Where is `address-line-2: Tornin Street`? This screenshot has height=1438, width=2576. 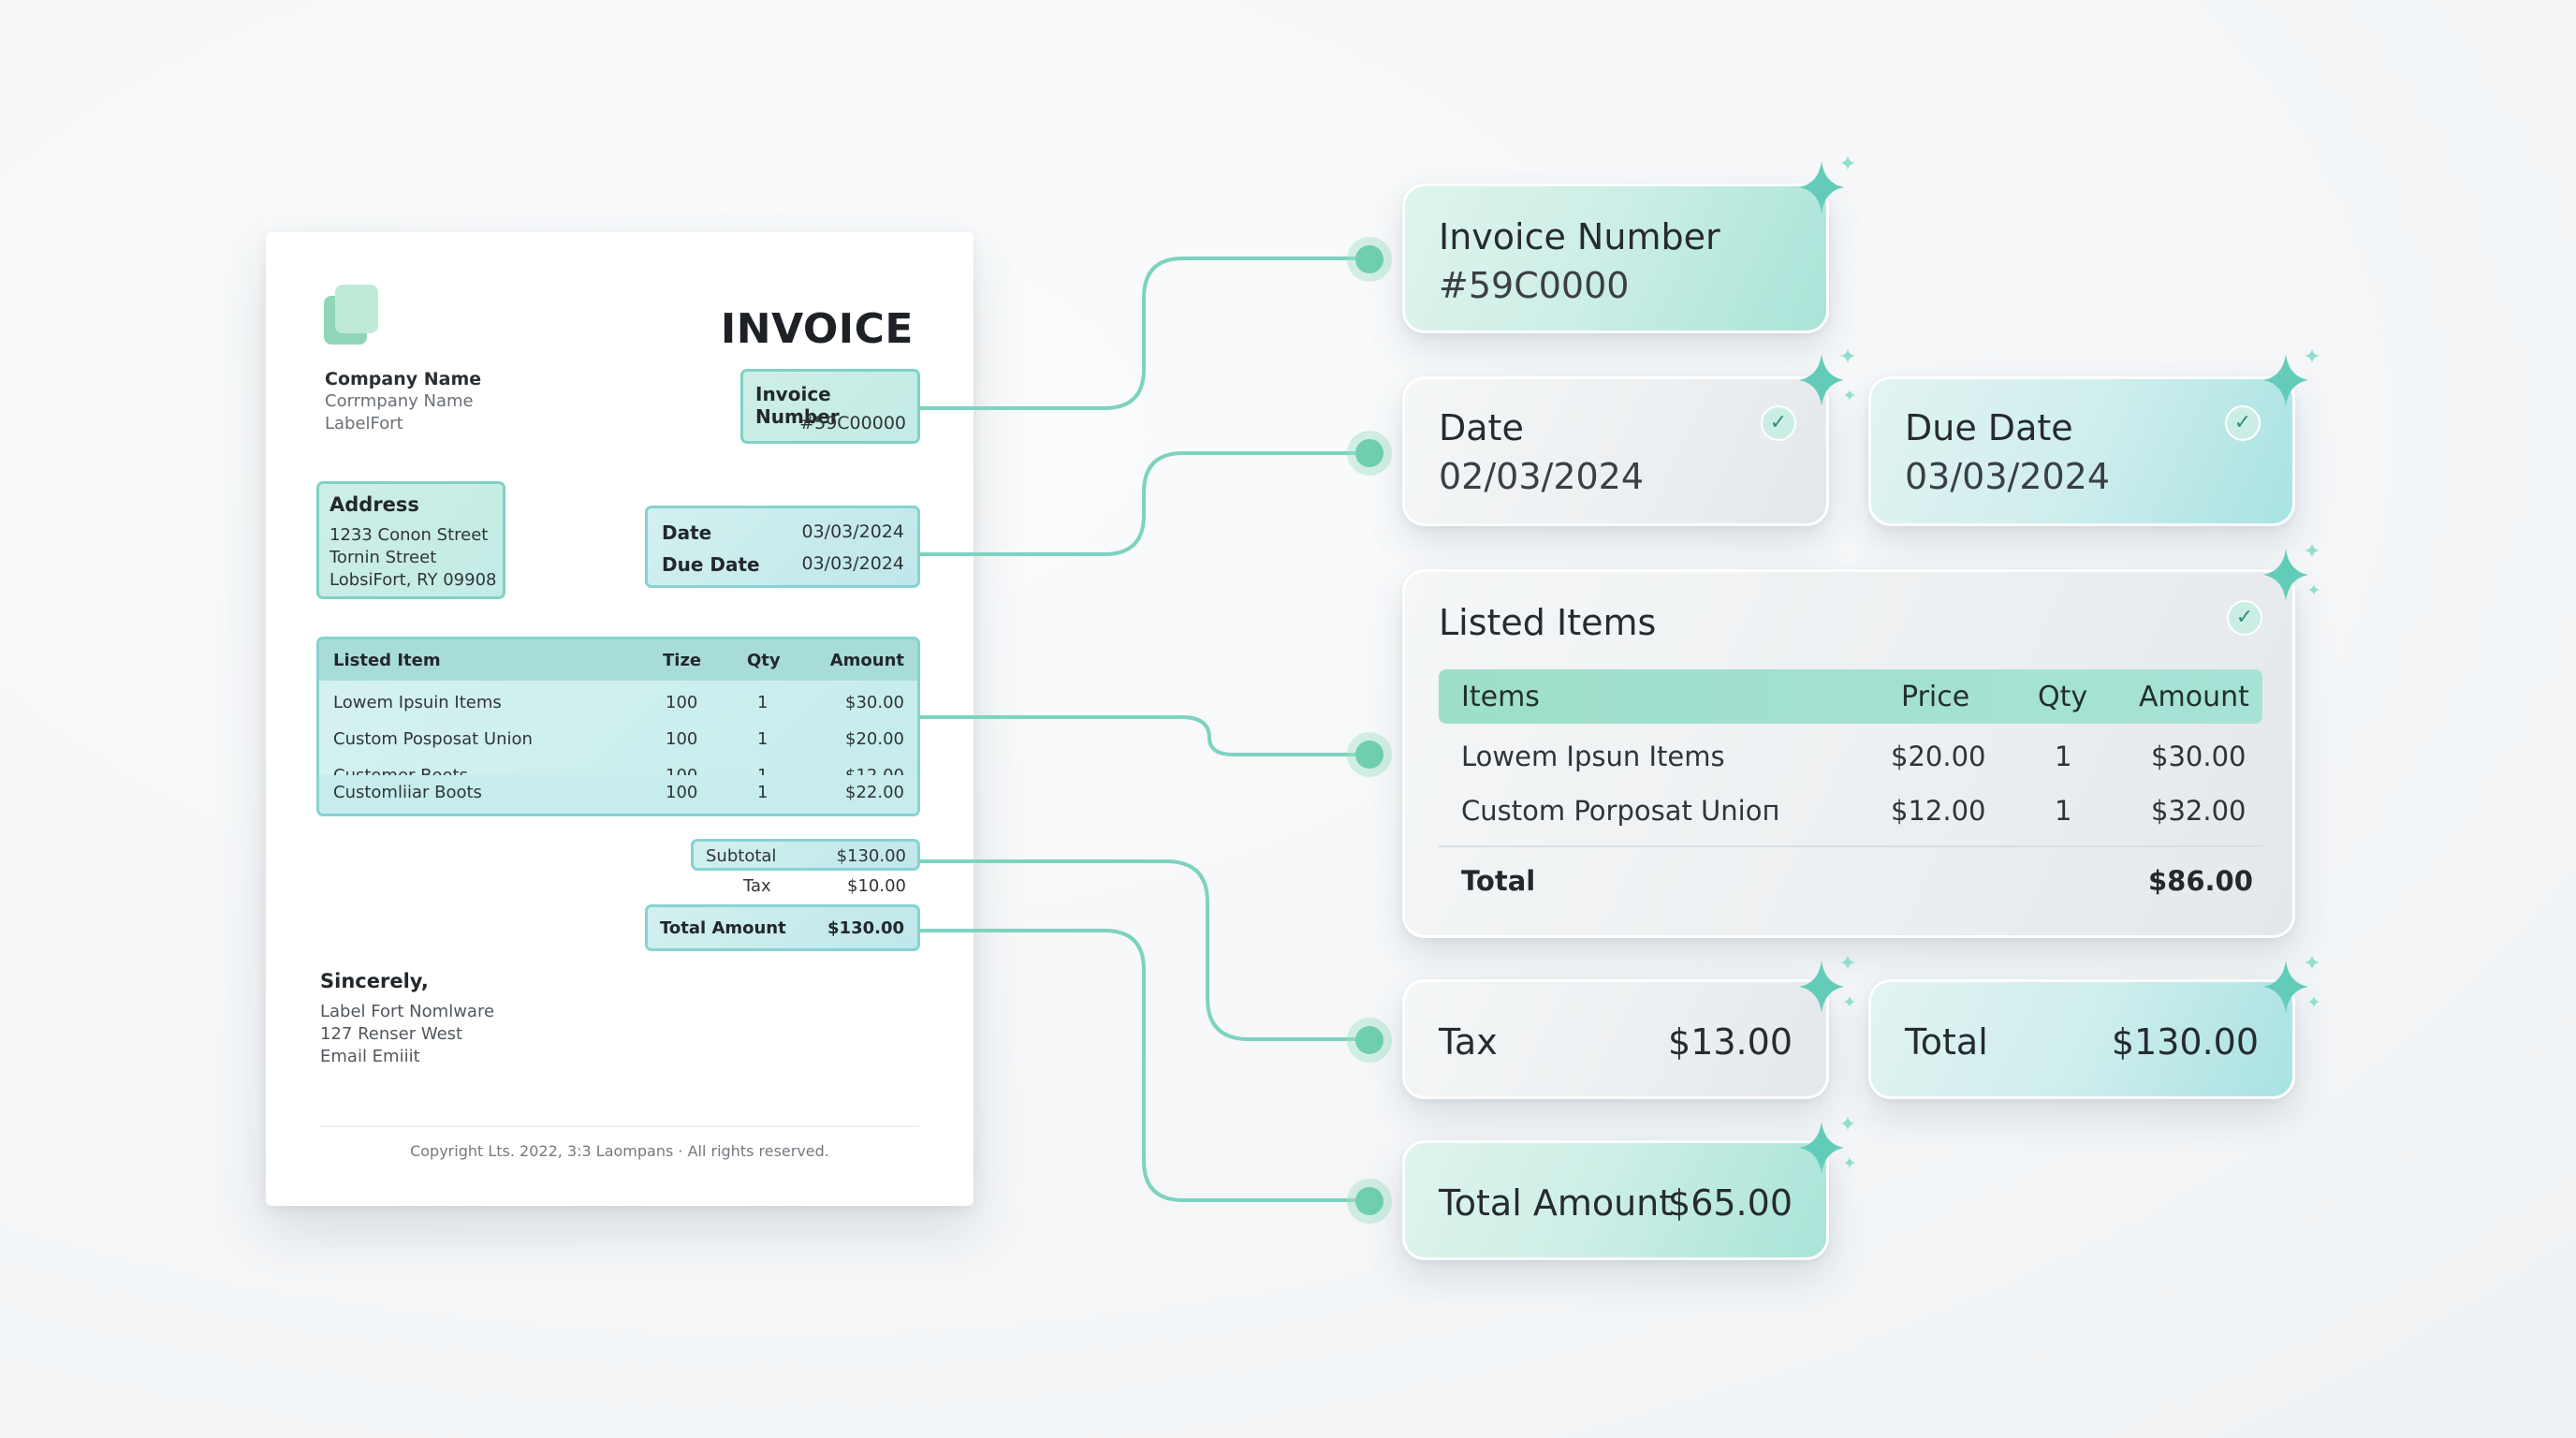 address-line-2: Tornin Street is located at coordinates (383, 557).